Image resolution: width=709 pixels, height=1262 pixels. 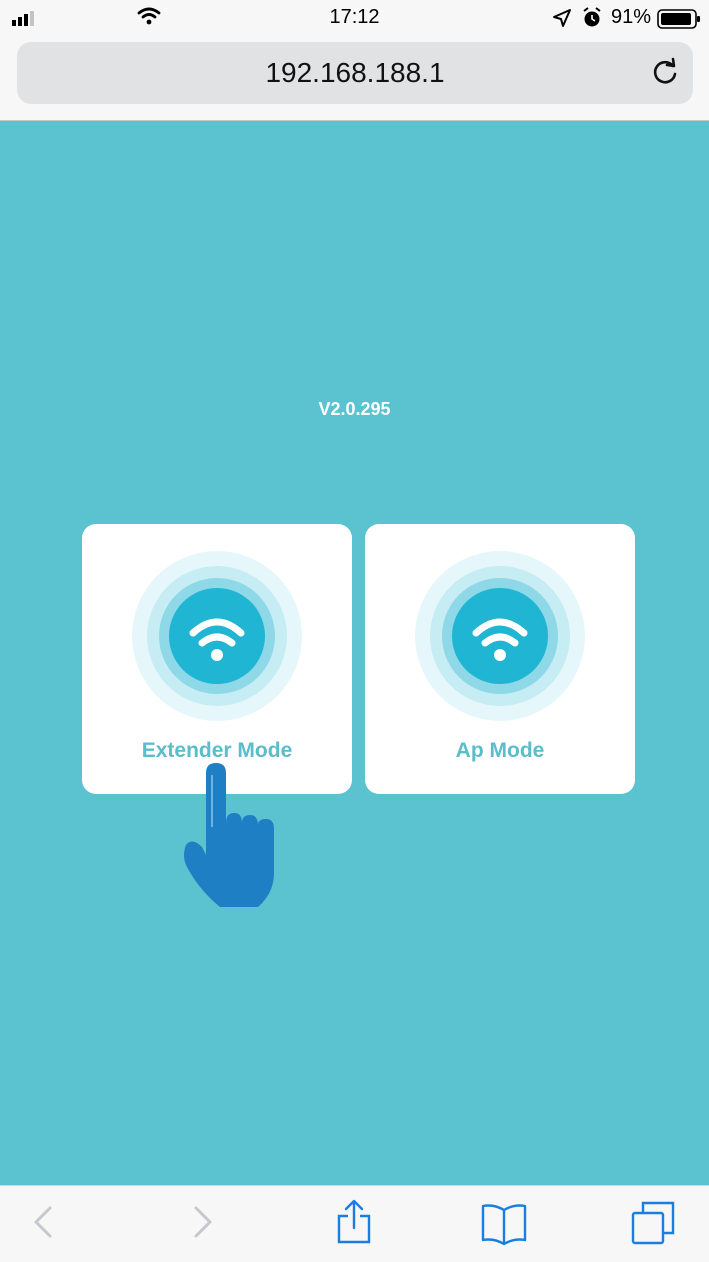 What do you see at coordinates (562, 18) in the screenshot?
I see `location-icon` at bounding box center [562, 18].